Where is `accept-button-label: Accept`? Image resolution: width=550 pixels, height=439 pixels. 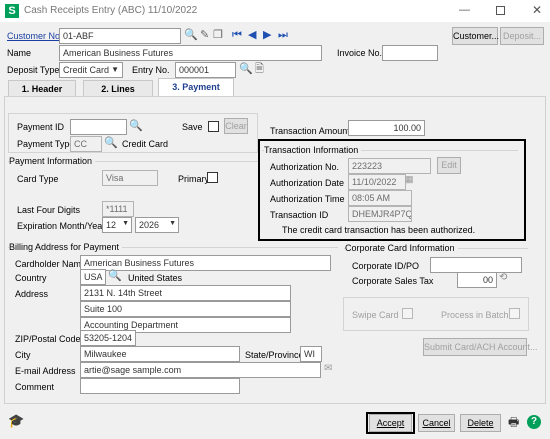
accept-button-label: Accept is located at coordinates (390, 423).